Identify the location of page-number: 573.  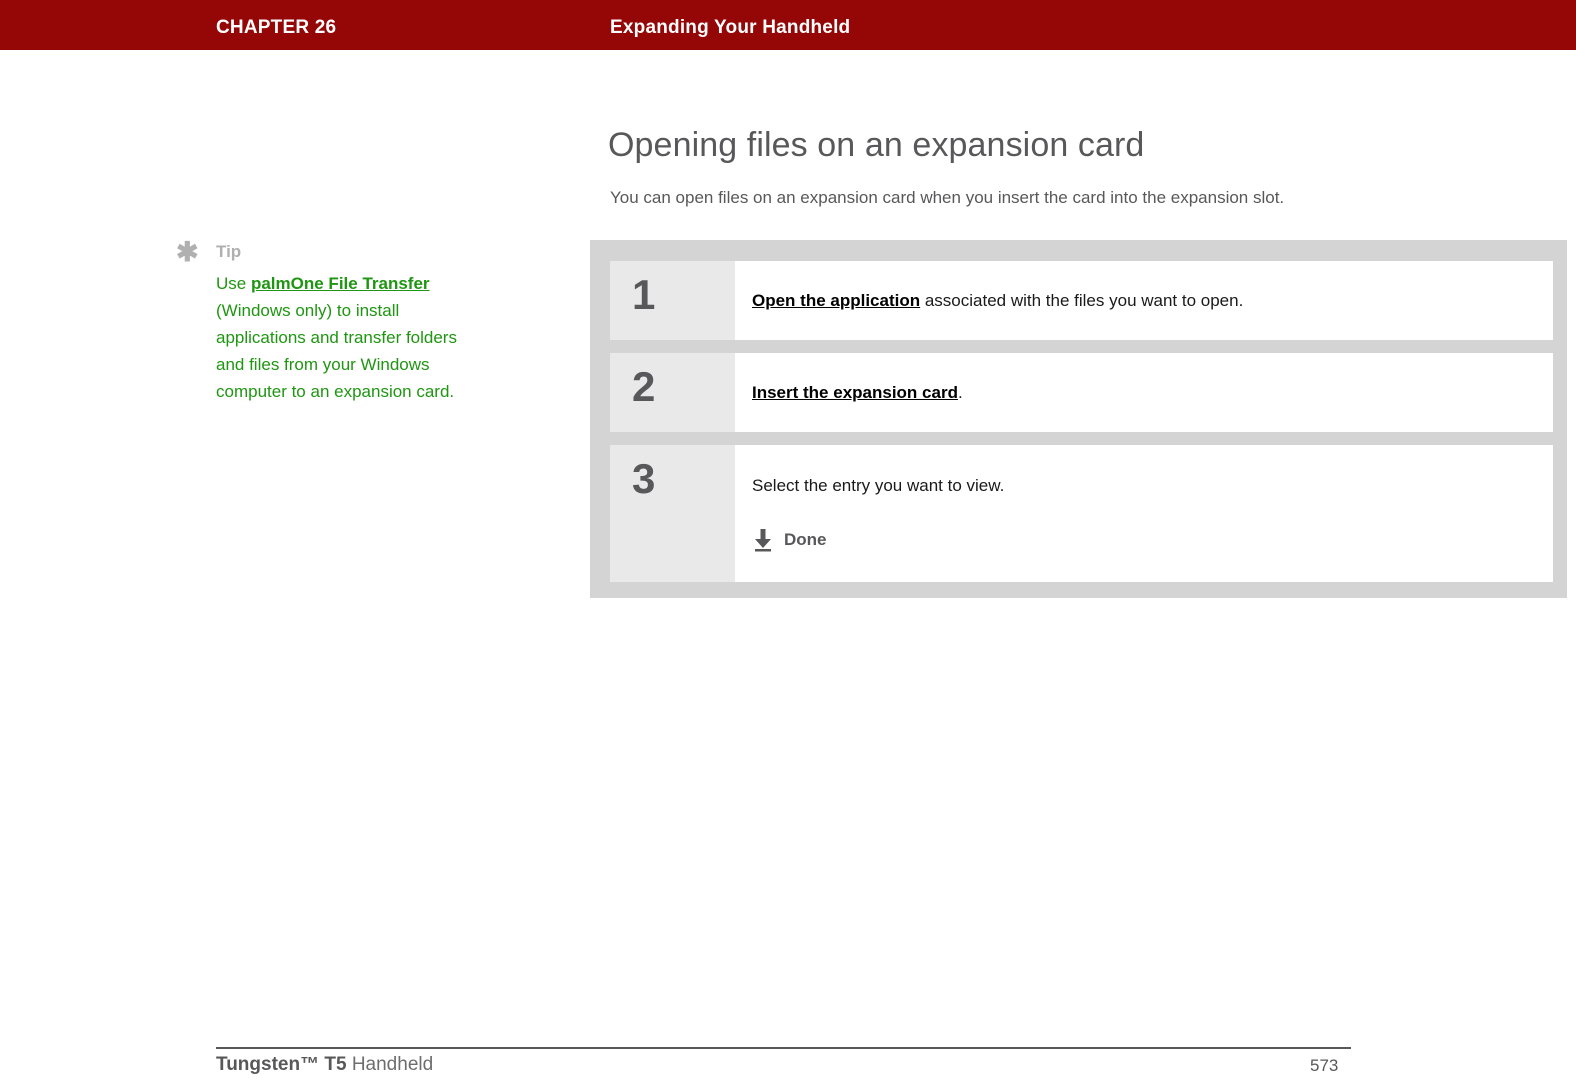
(1324, 1065).